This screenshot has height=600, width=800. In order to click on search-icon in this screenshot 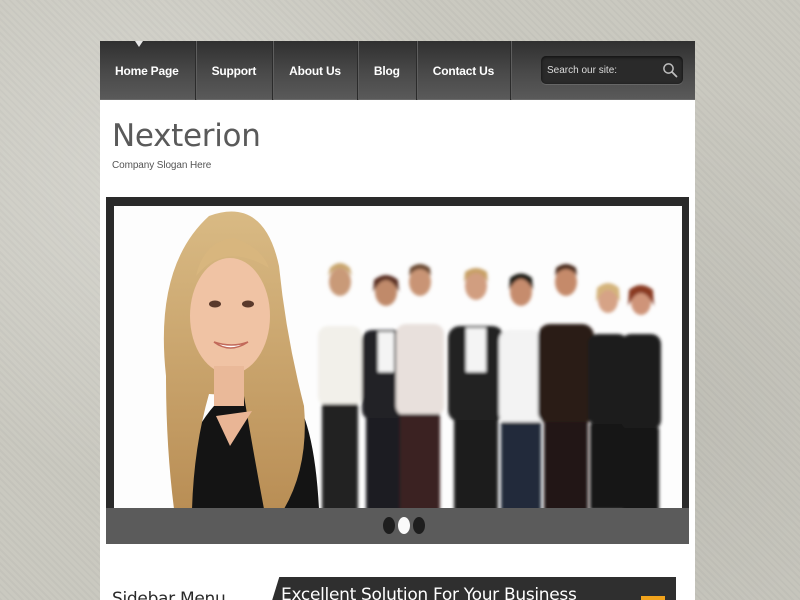, I will do `click(670, 70)`.